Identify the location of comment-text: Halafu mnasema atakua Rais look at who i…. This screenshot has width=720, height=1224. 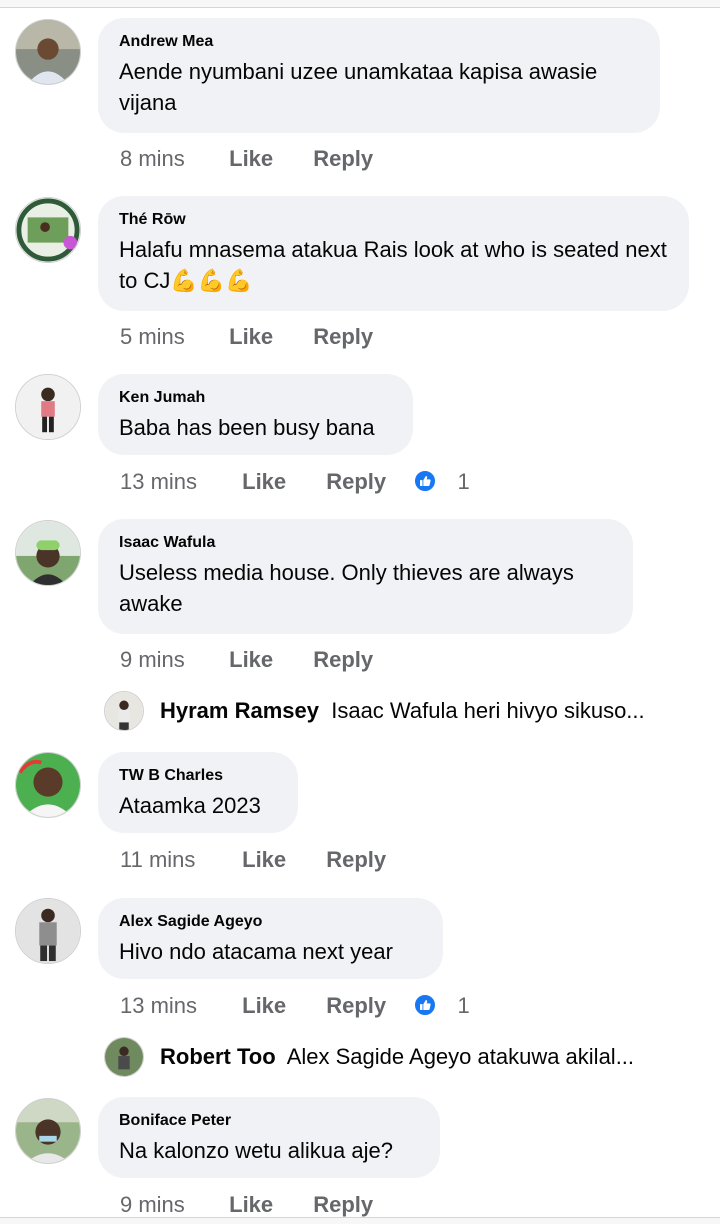
(393, 265).